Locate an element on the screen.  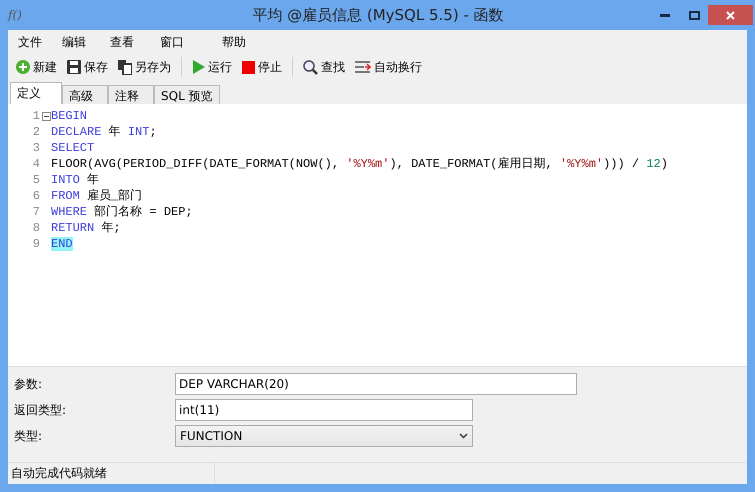
plus-icon is located at coordinates (23, 67).